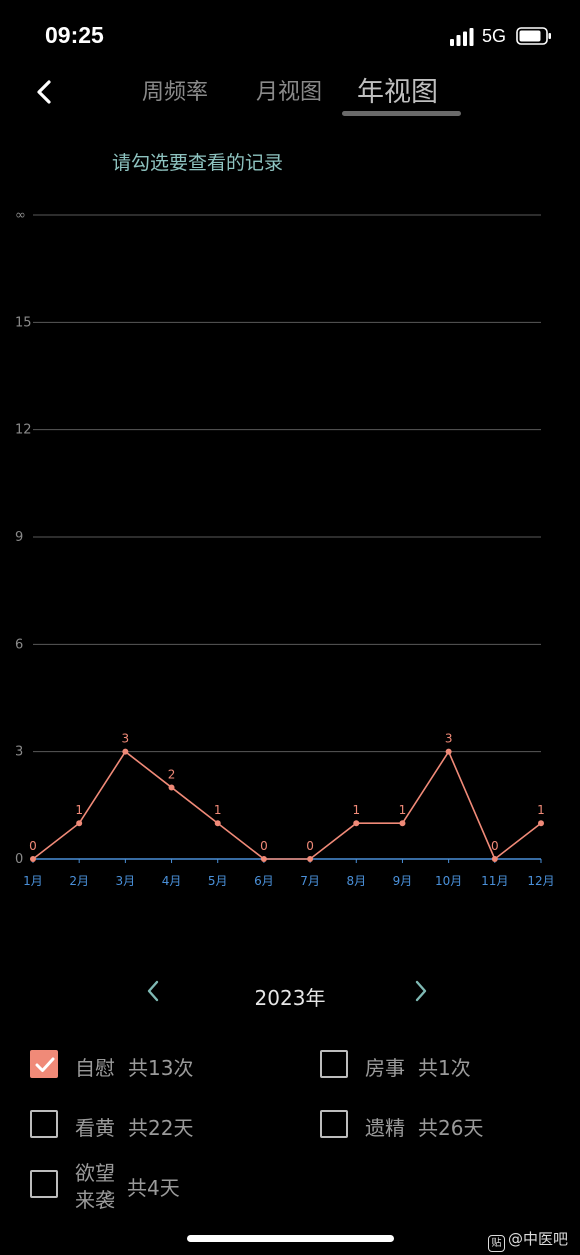 This screenshot has width=580, height=1255. What do you see at coordinates (19, 644) in the screenshot?
I see `y-tick-label: 6` at bounding box center [19, 644].